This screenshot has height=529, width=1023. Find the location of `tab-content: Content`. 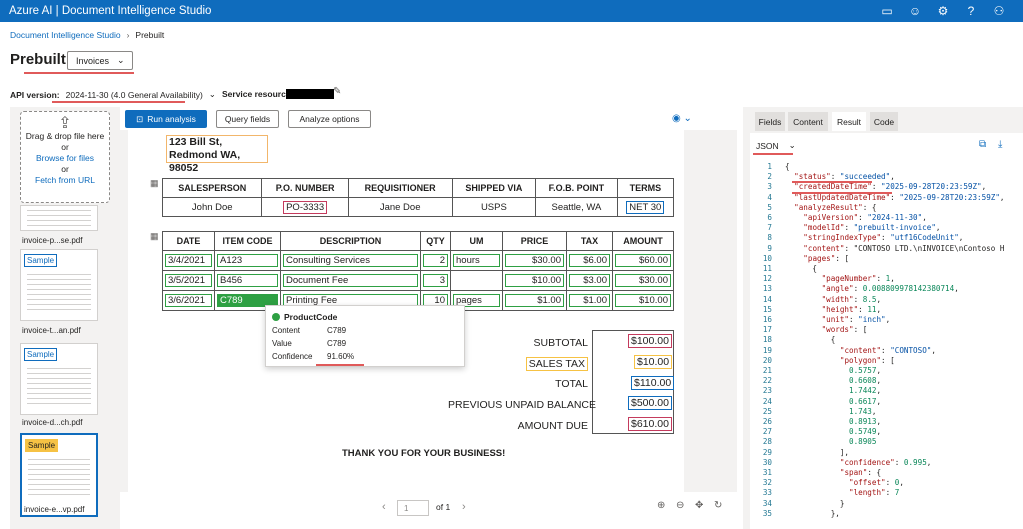

tab-content: Content is located at coordinates (808, 121).